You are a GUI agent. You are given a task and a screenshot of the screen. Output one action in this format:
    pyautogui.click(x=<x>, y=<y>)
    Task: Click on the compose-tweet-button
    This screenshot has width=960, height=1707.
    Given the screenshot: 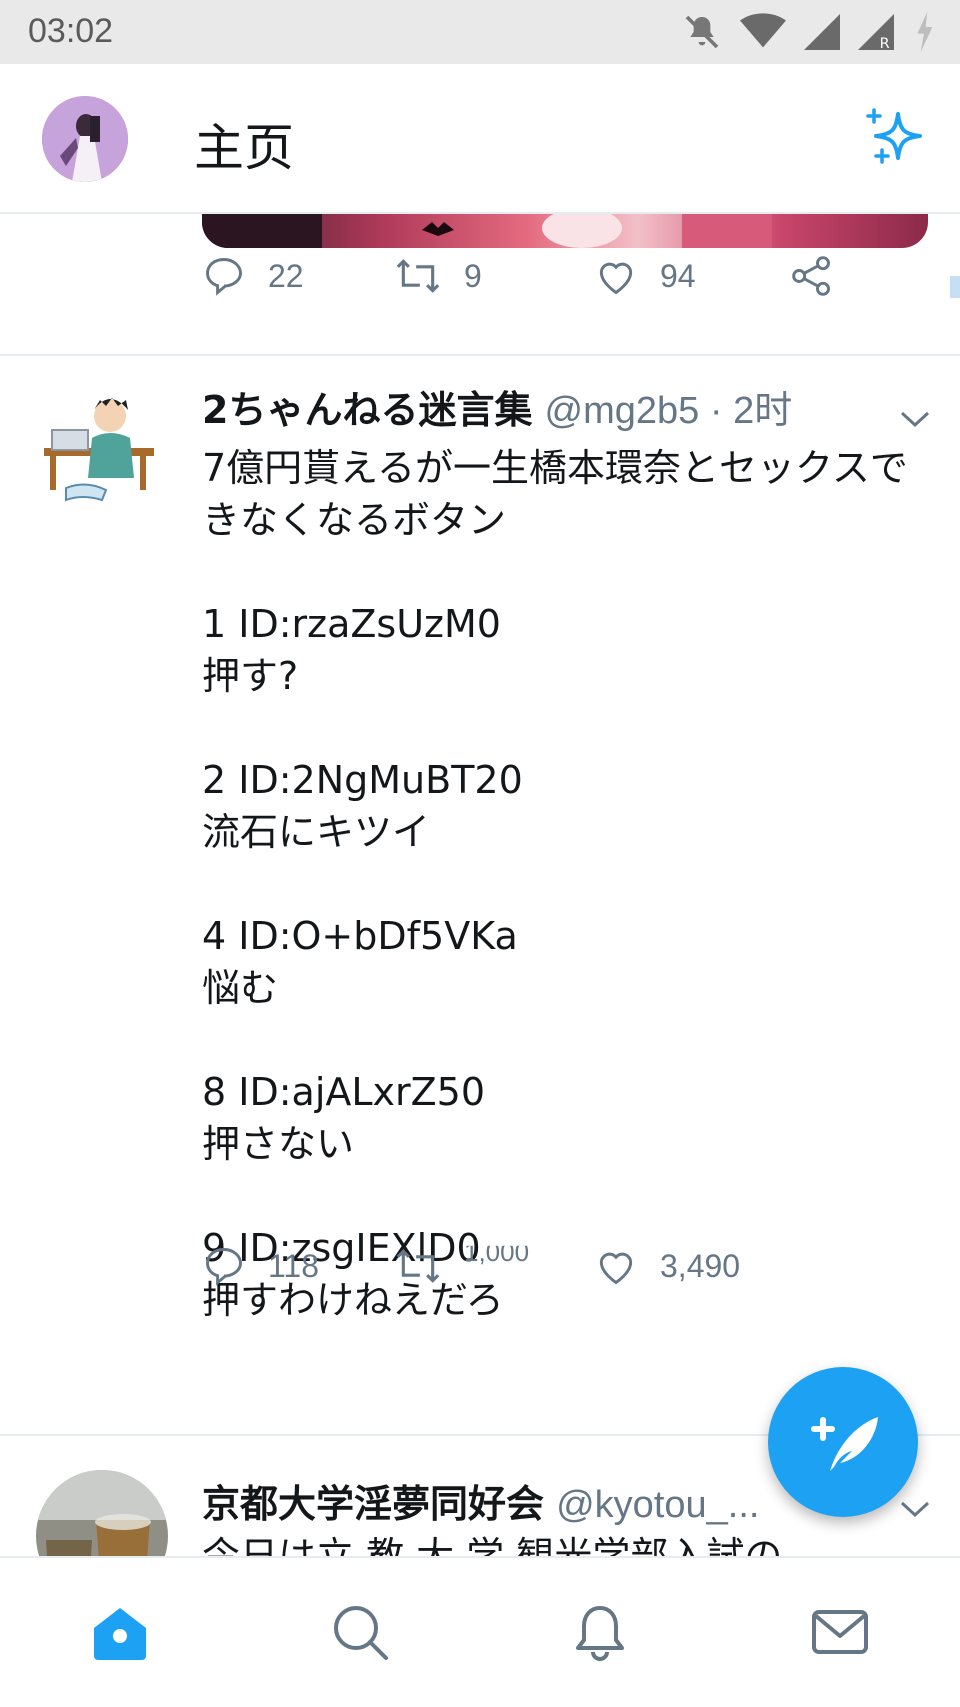 What is the action you would take?
    pyautogui.click(x=843, y=1442)
    